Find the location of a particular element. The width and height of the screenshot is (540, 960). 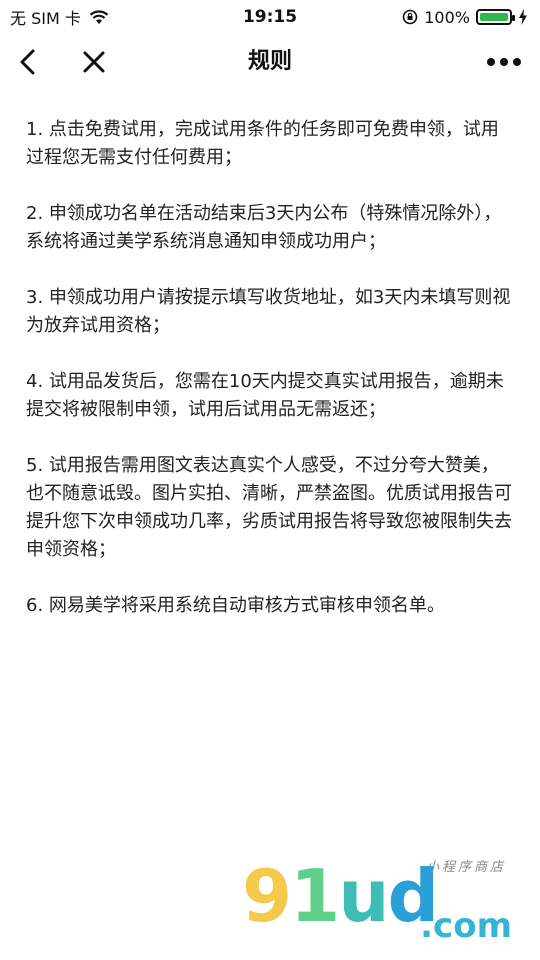

battery-fill is located at coordinates (494, 17).